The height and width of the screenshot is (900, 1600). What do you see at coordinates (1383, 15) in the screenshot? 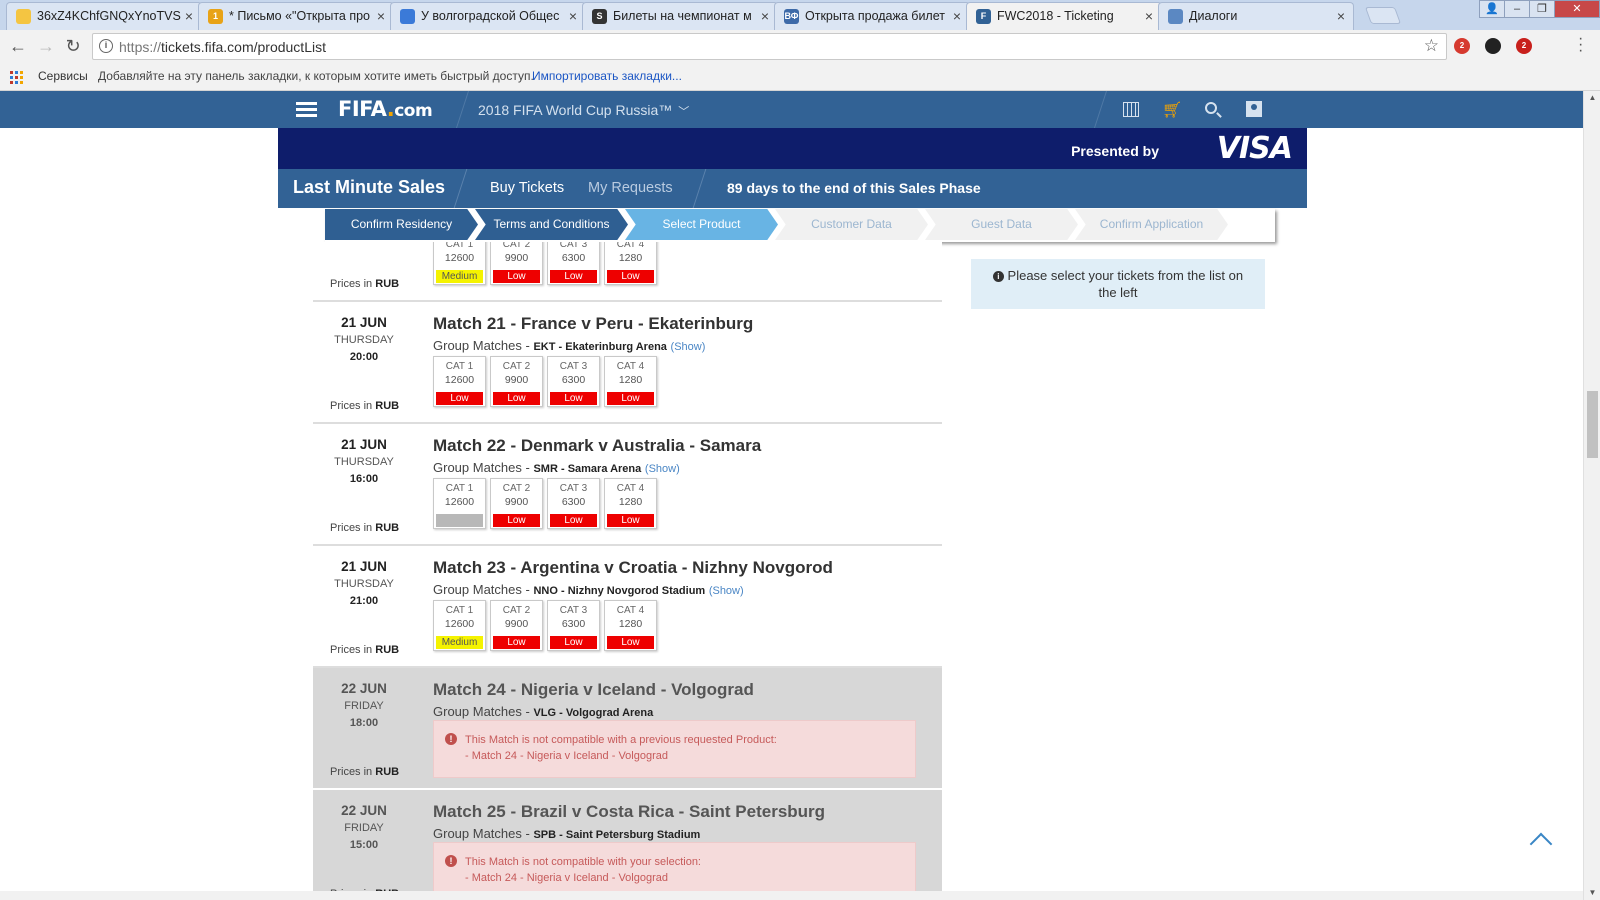
I see `new-tab-button` at bounding box center [1383, 15].